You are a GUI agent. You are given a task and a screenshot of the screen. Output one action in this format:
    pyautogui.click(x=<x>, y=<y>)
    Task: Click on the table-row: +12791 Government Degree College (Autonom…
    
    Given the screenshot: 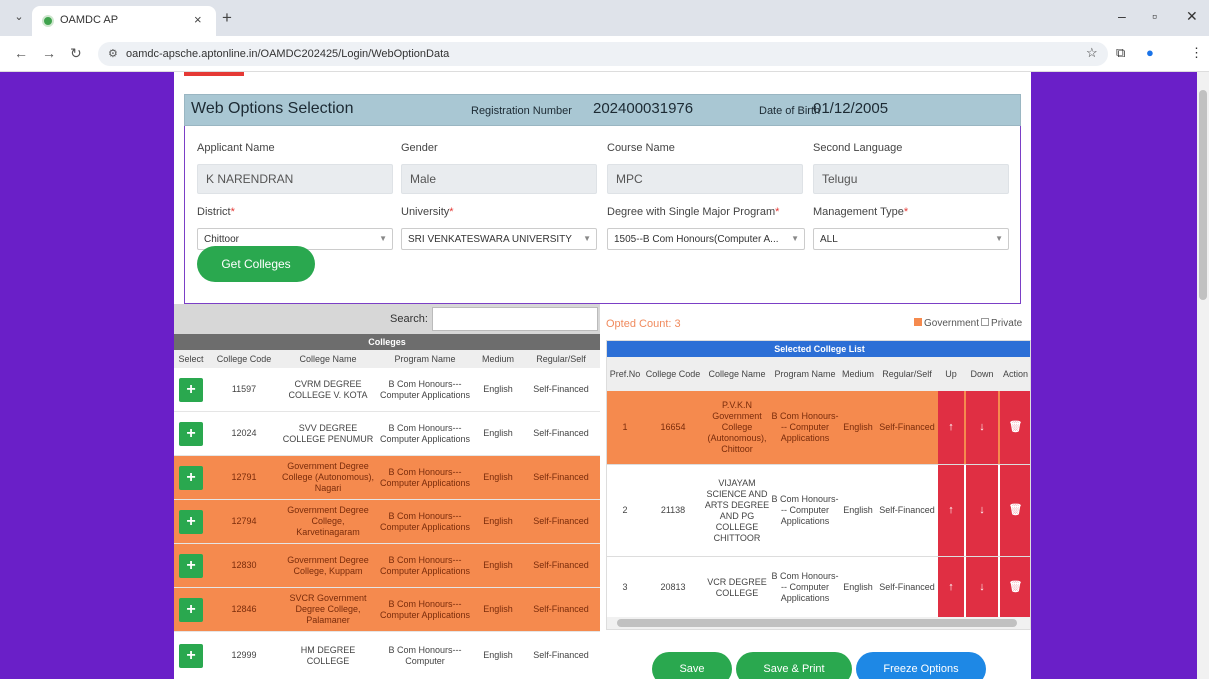 What is the action you would take?
    pyautogui.click(x=387, y=478)
    